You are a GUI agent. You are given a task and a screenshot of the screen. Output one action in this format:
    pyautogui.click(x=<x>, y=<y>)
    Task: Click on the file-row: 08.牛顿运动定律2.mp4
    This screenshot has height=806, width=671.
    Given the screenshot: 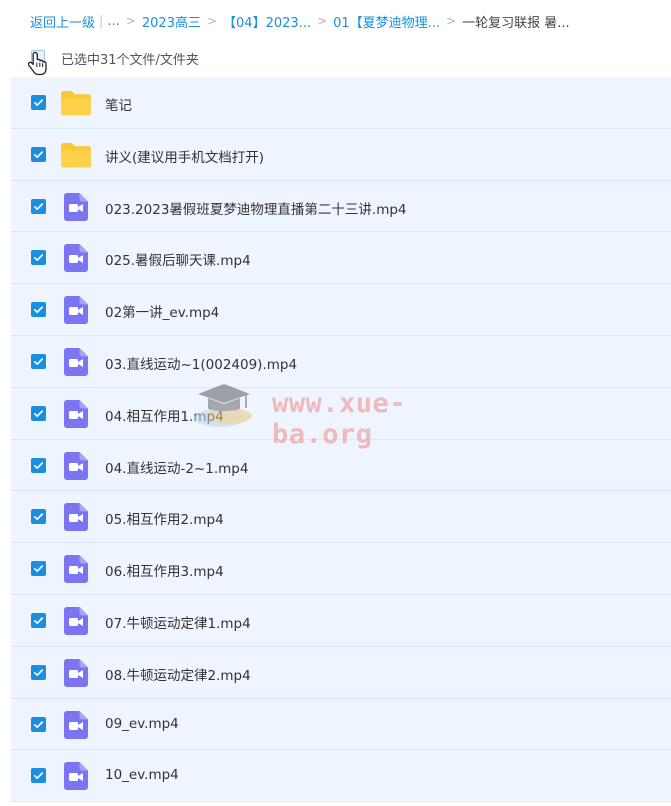 What is the action you would take?
    pyautogui.click(x=341, y=672)
    